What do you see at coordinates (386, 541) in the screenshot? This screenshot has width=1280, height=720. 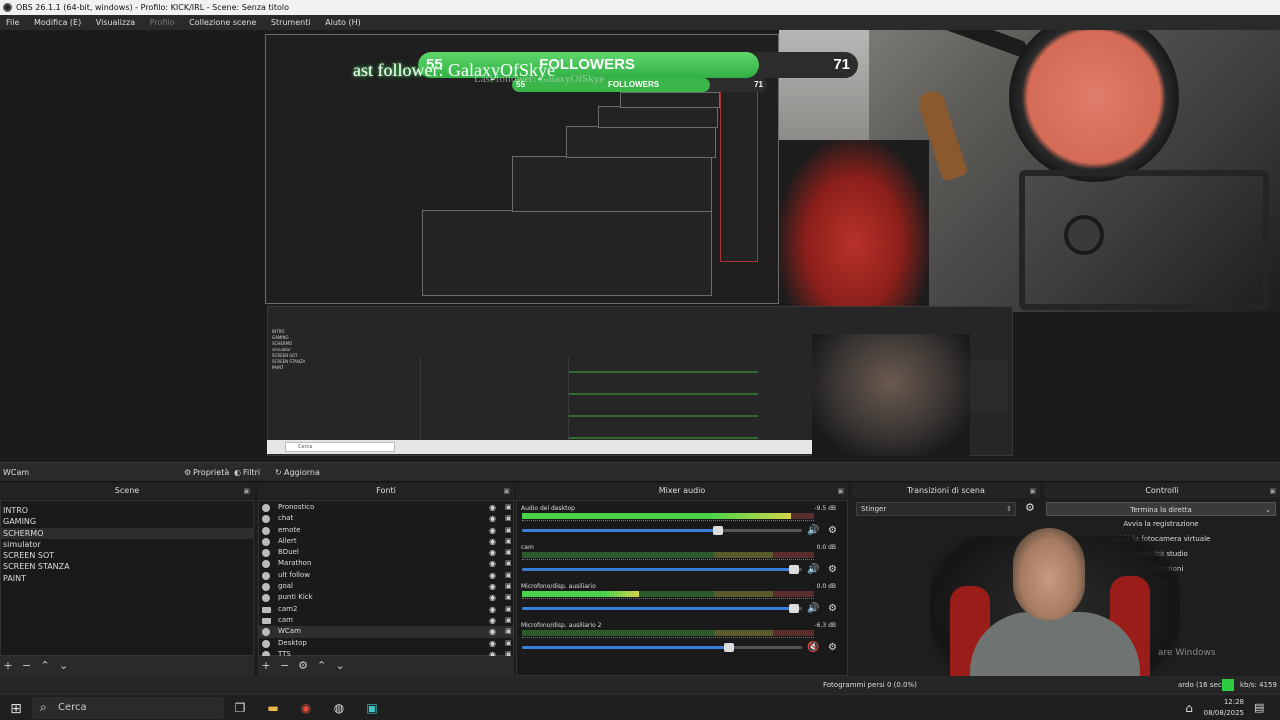 I see `source-row: Allert ◉ ▣` at bounding box center [386, 541].